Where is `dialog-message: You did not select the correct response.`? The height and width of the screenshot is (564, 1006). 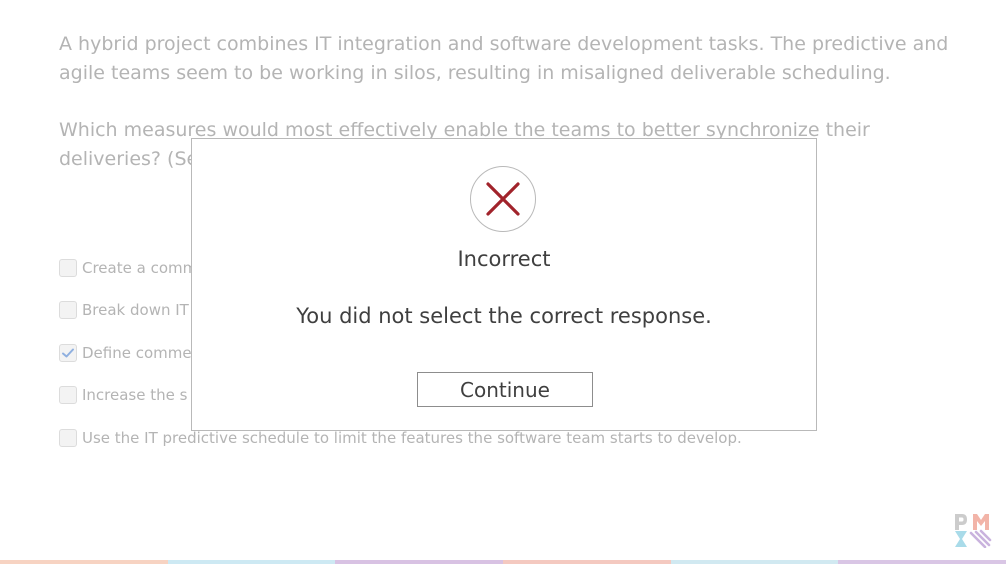
dialog-message: You did not select the correct response. is located at coordinates (504, 316).